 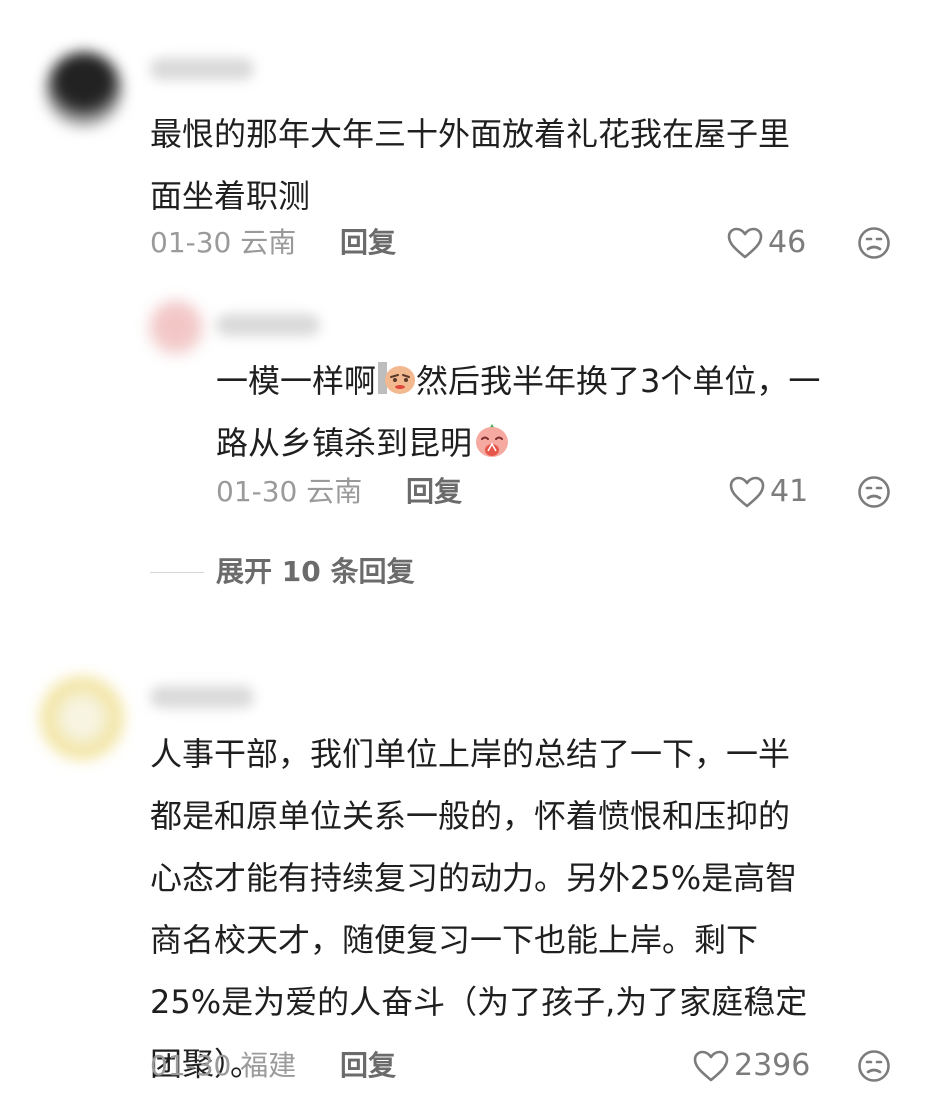 I want to click on reply-text-part: 路从乡镇杀到昆明, so click(x=344, y=443).